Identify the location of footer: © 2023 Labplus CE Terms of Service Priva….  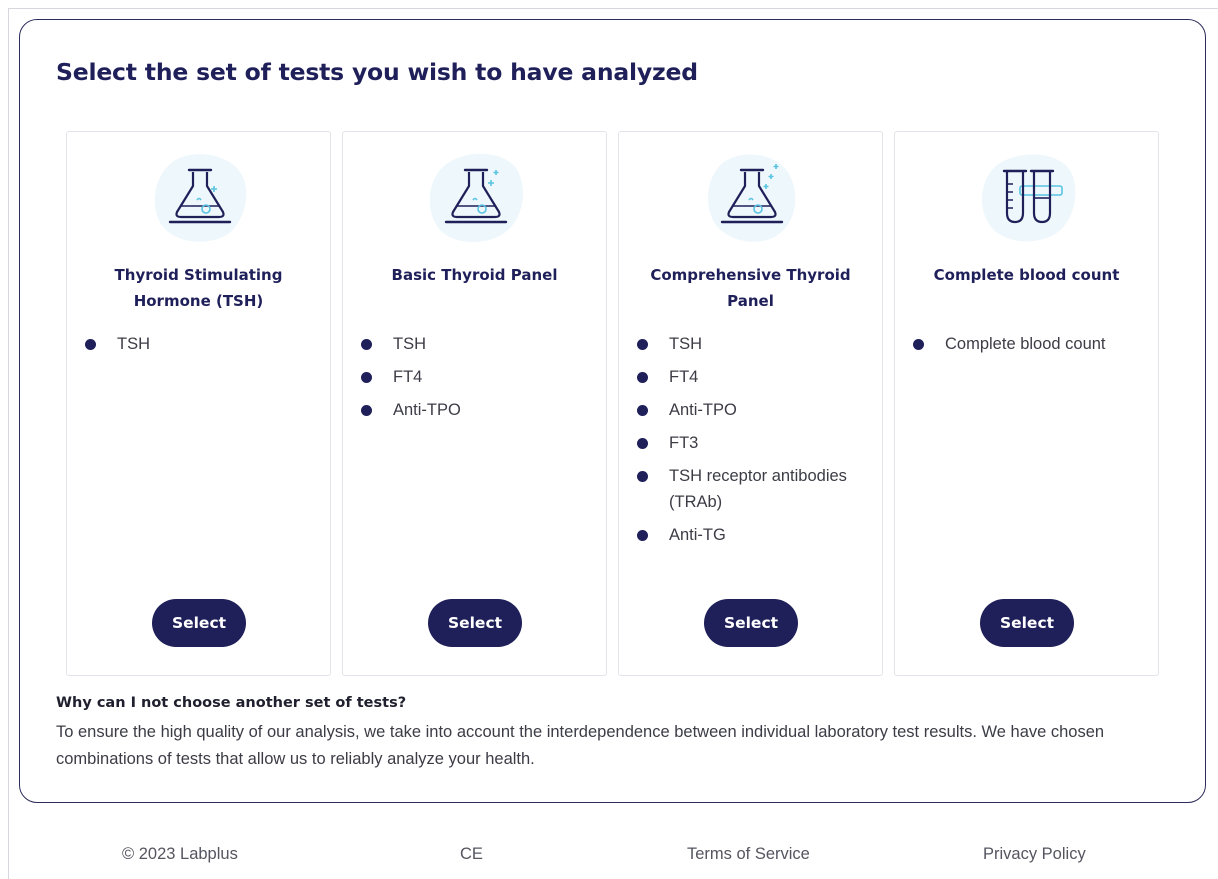
(609, 857).